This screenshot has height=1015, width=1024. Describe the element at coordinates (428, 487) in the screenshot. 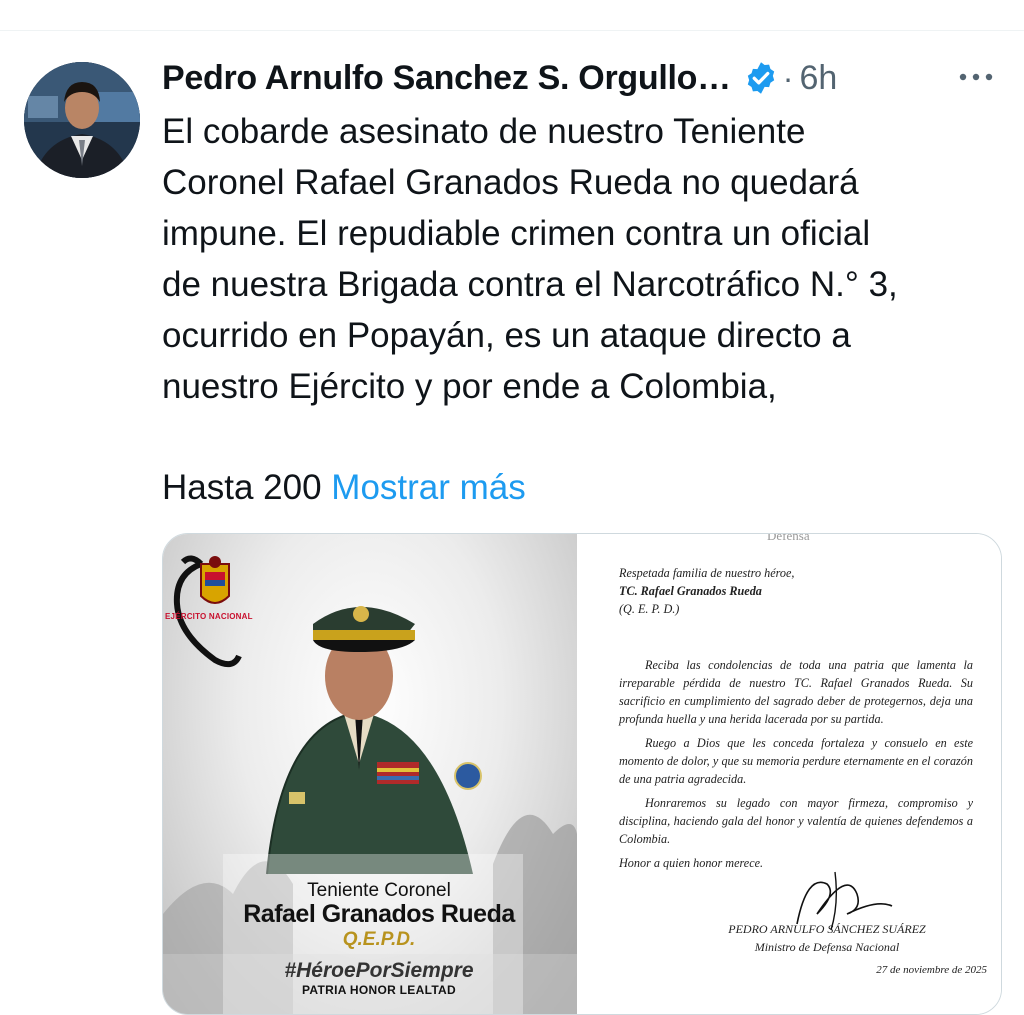

I see `show-more-link: Mostrar más` at that location.